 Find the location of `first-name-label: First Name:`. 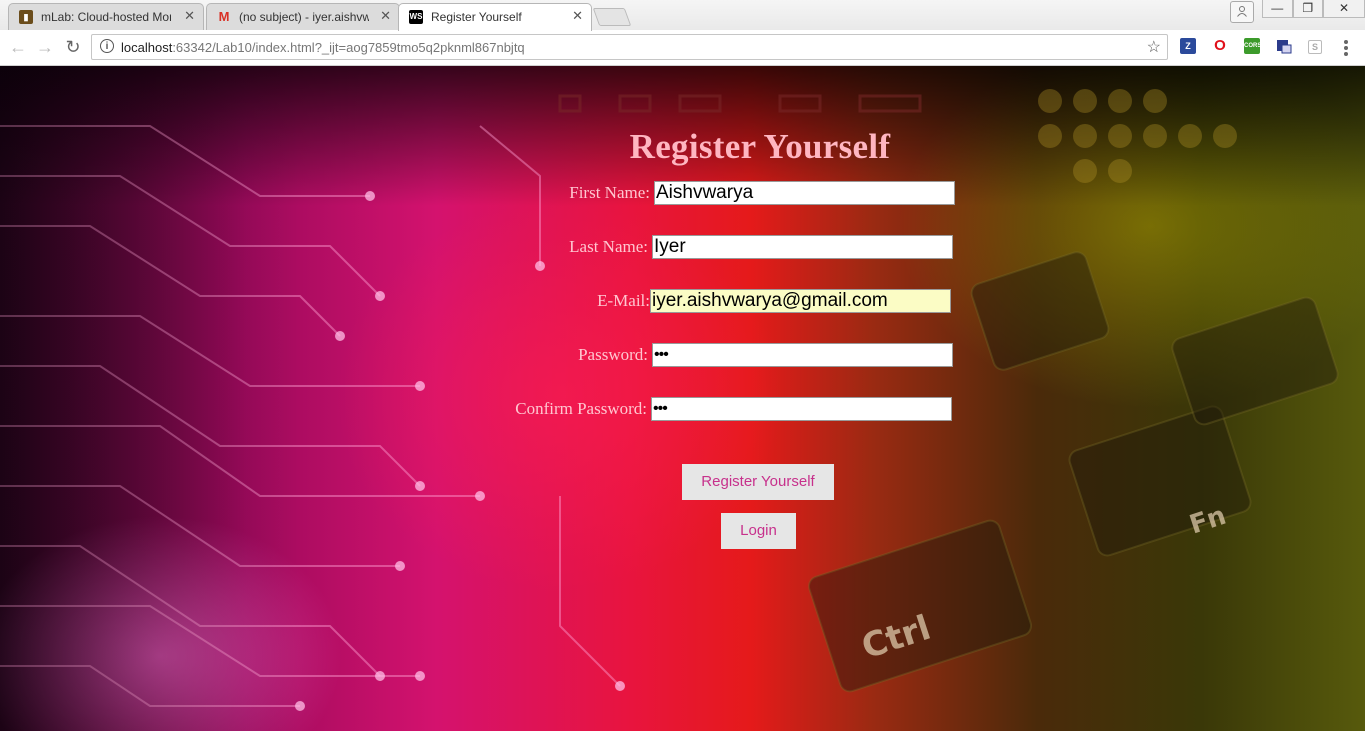

first-name-label: First Name: is located at coordinates (609, 192).